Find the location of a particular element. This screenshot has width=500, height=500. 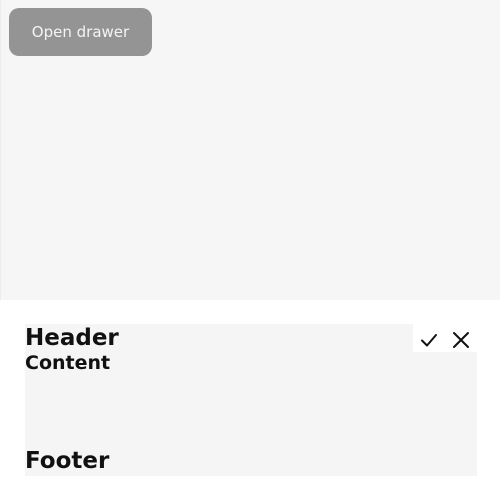

drawer-header-actions is located at coordinates (445, 338).